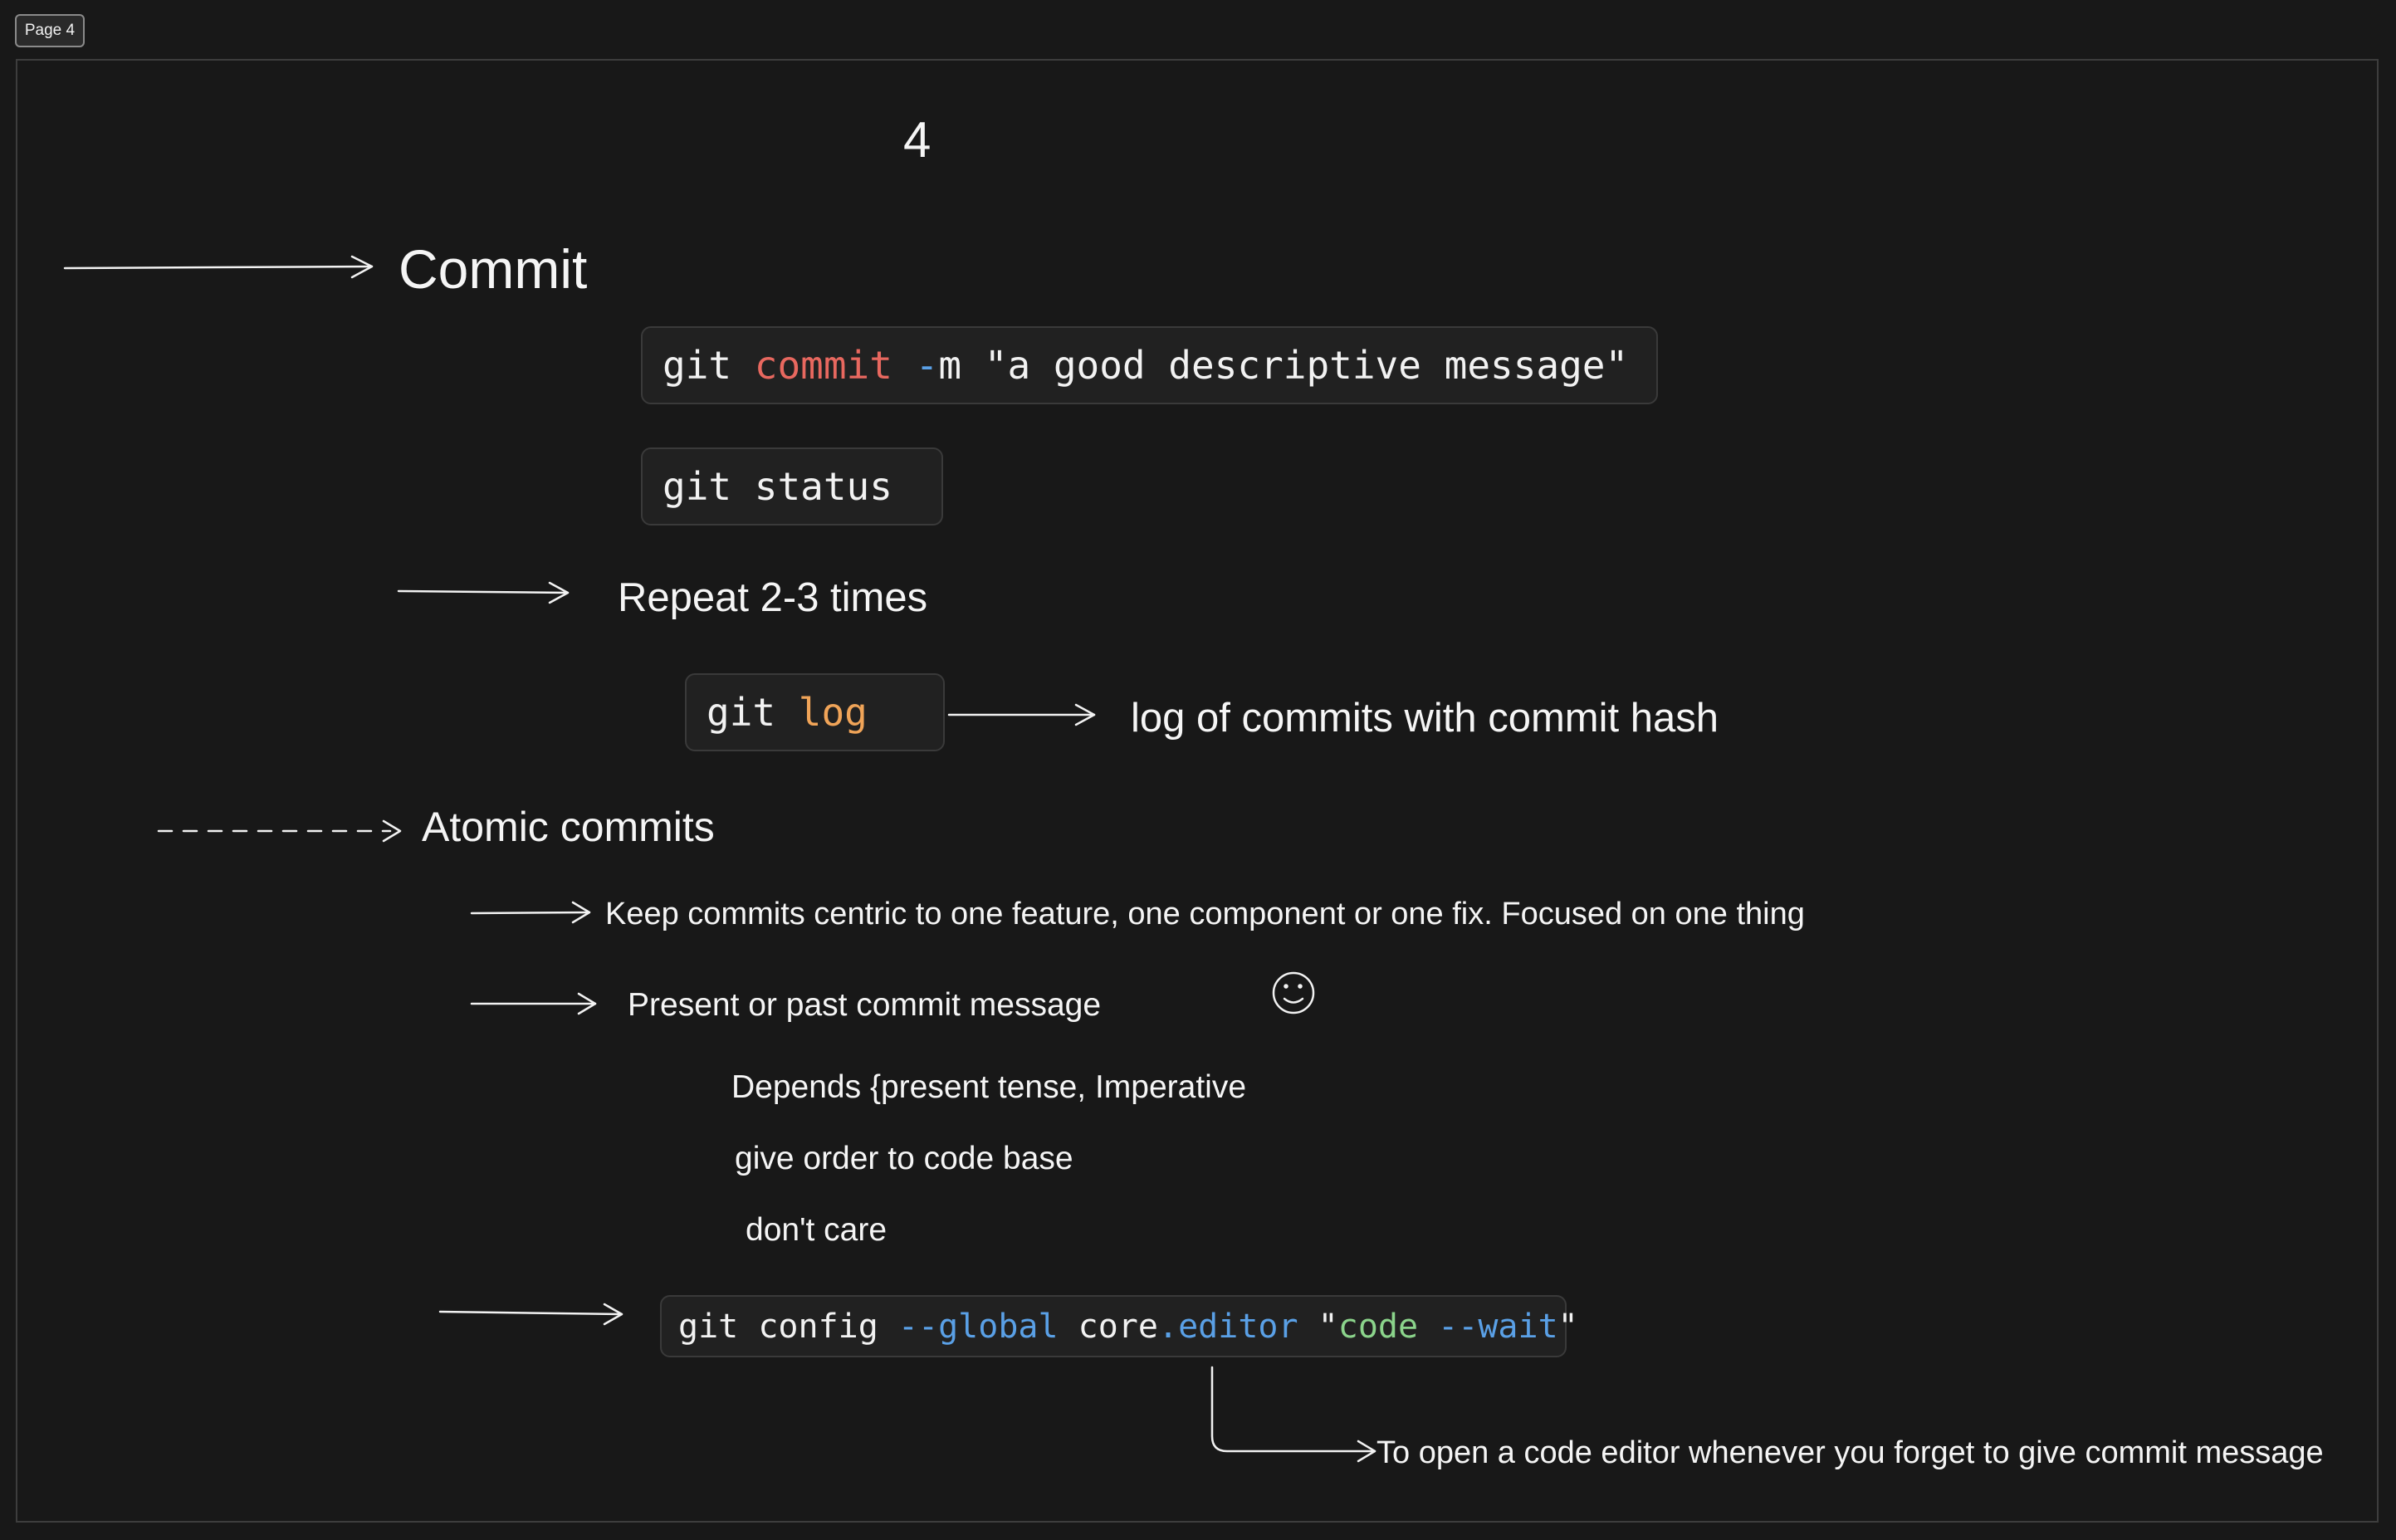 This screenshot has height=1540, width=2396. What do you see at coordinates (533, 1004) in the screenshot?
I see `arrow-to-present-past` at bounding box center [533, 1004].